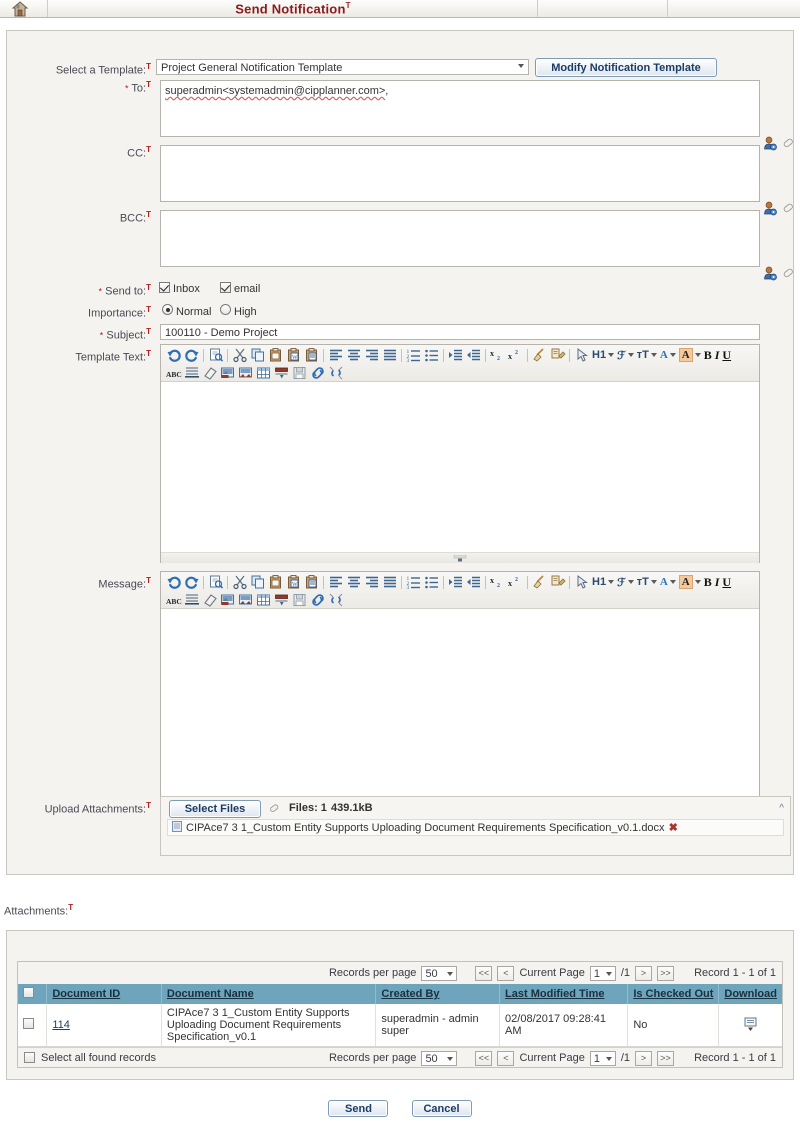  I want to click on header-is-checked-out: Is Checked Out, so click(673, 994).